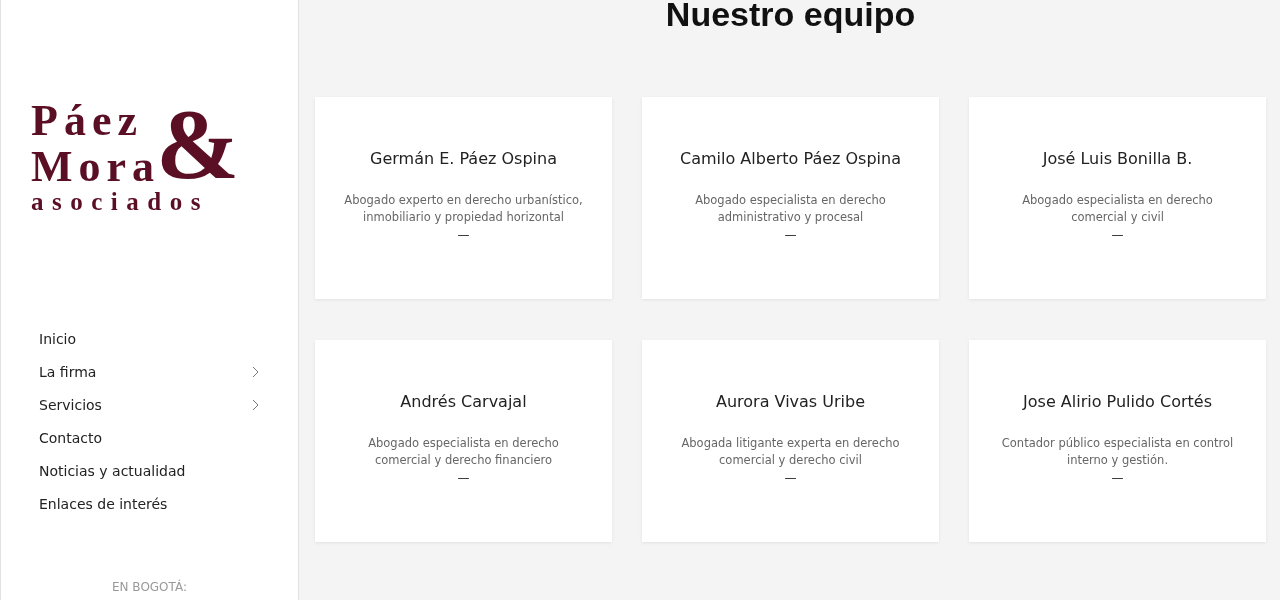  Describe the element at coordinates (463, 209) in the screenshot. I see `member-role: Abogado experto en derecho urbanístico, inmobiliario y propiedad horizontal` at that location.